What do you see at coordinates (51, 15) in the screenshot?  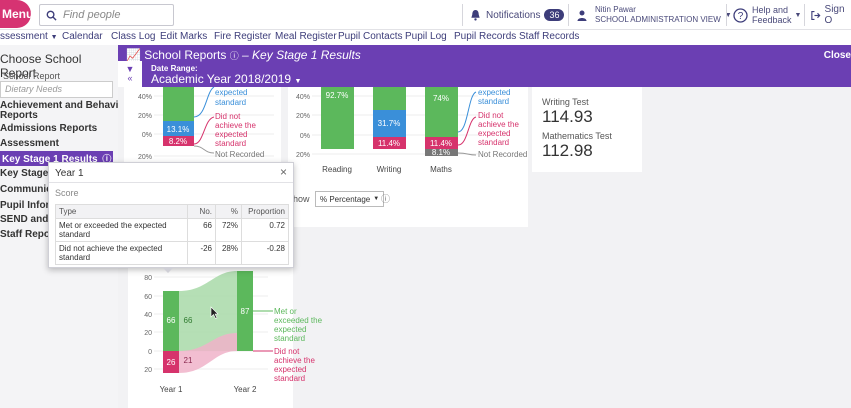 I see `search-icon` at bounding box center [51, 15].